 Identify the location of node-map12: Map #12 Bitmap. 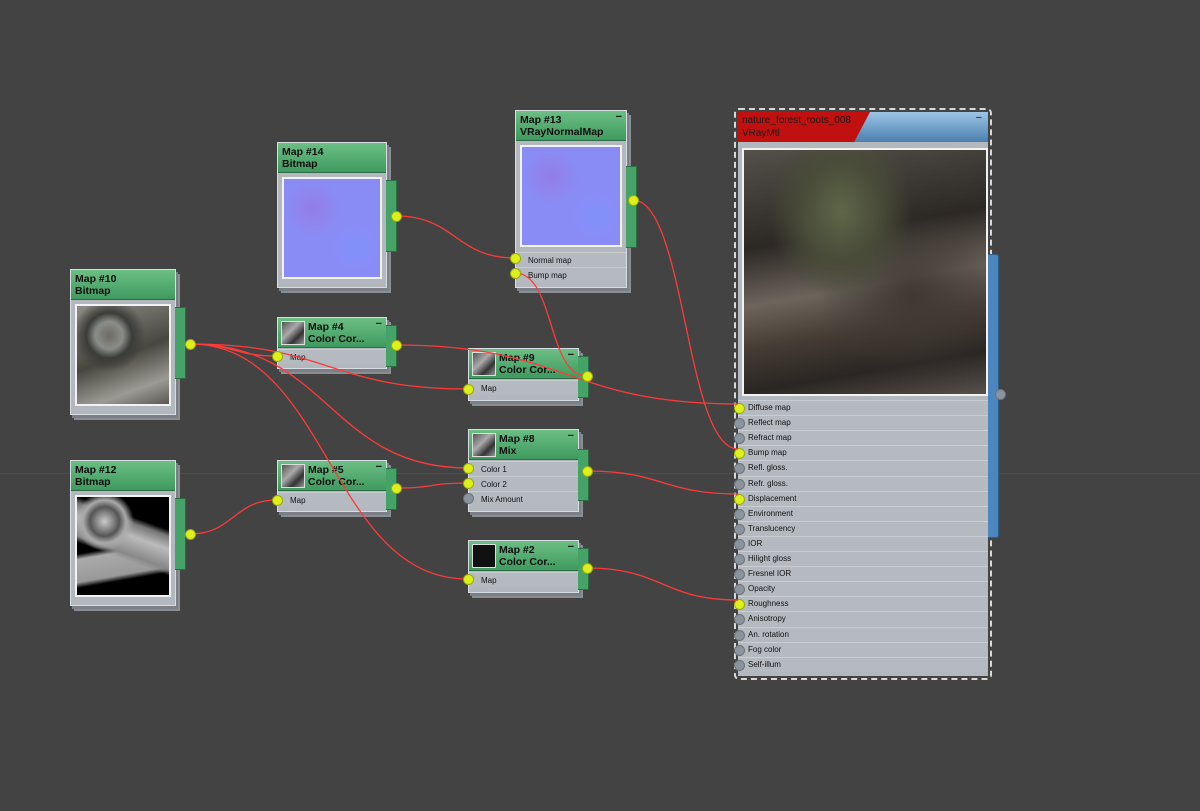
(128, 535).